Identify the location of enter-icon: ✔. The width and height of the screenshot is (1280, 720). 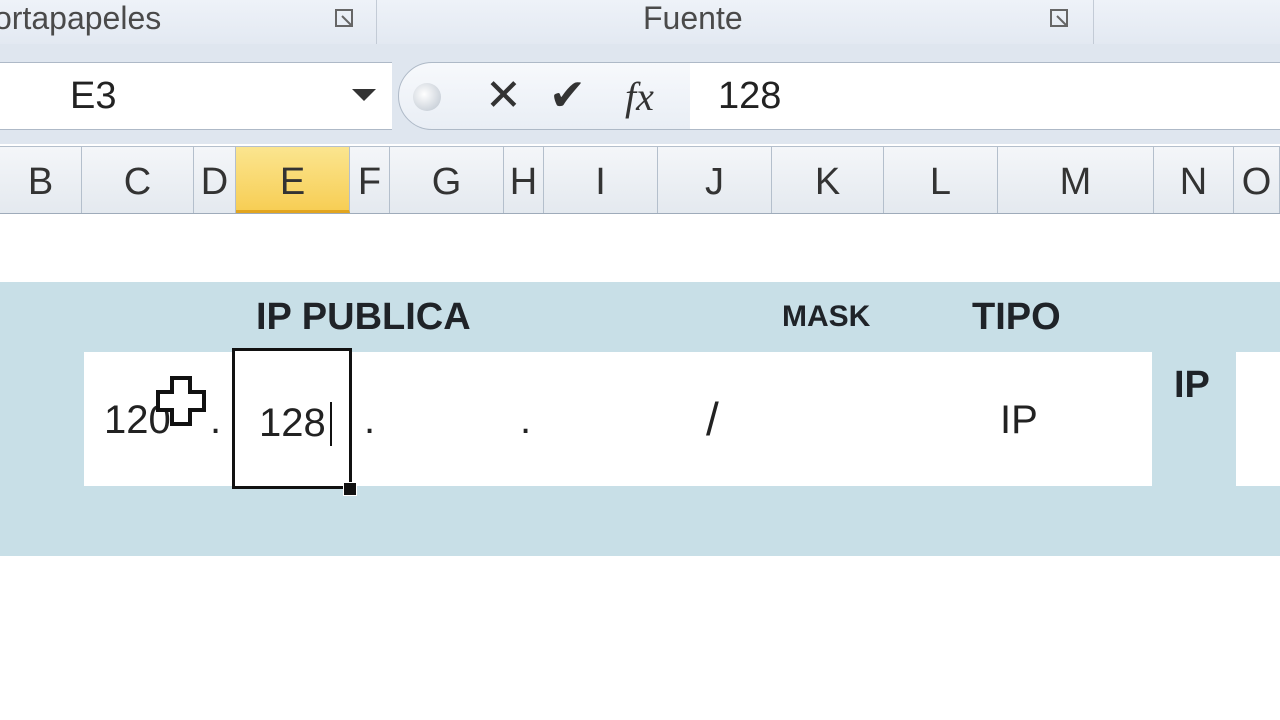
(567, 96).